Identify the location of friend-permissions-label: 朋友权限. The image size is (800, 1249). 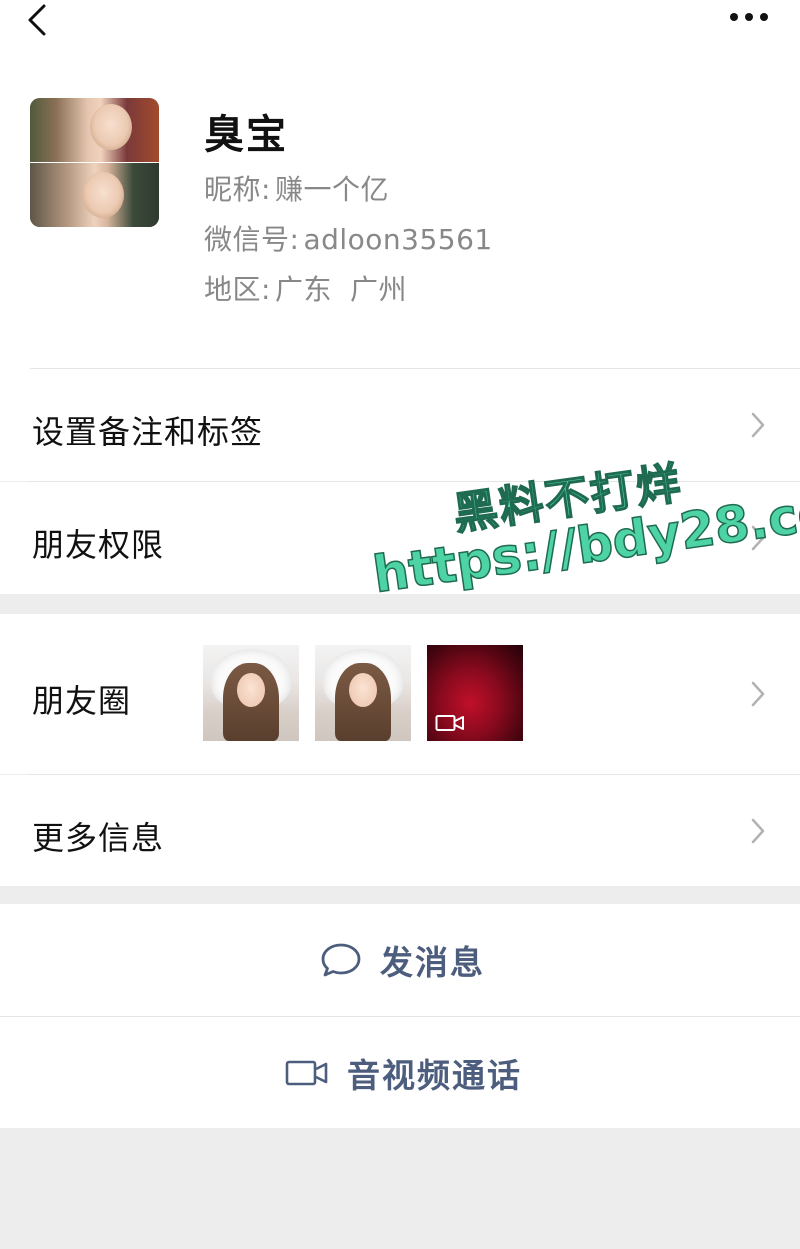
(98, 545).